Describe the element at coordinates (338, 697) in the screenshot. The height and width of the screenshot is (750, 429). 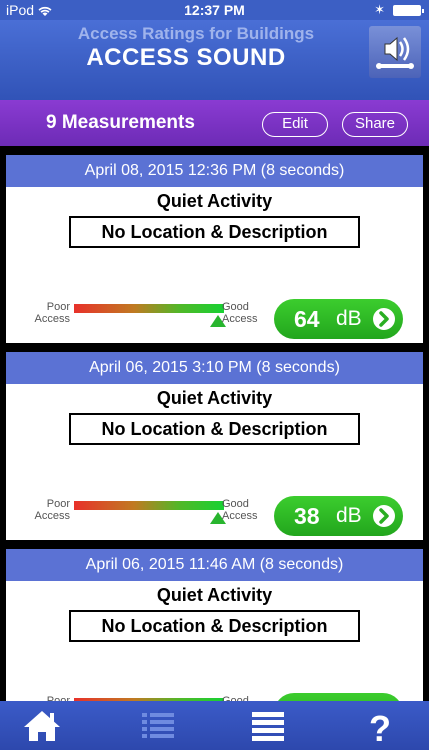
I see `decibel-button` at that location.